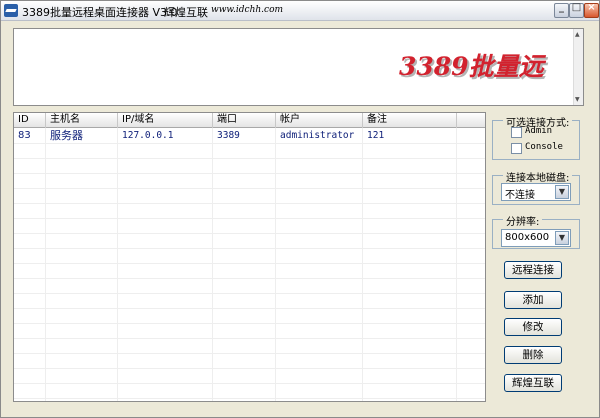 Image resolution: width=600 pixels, height=418 pixels. What do you see at coordinates (30, 120) in the screenshot?
I see `column-header-id: ID` at bounding box center [30, 120].